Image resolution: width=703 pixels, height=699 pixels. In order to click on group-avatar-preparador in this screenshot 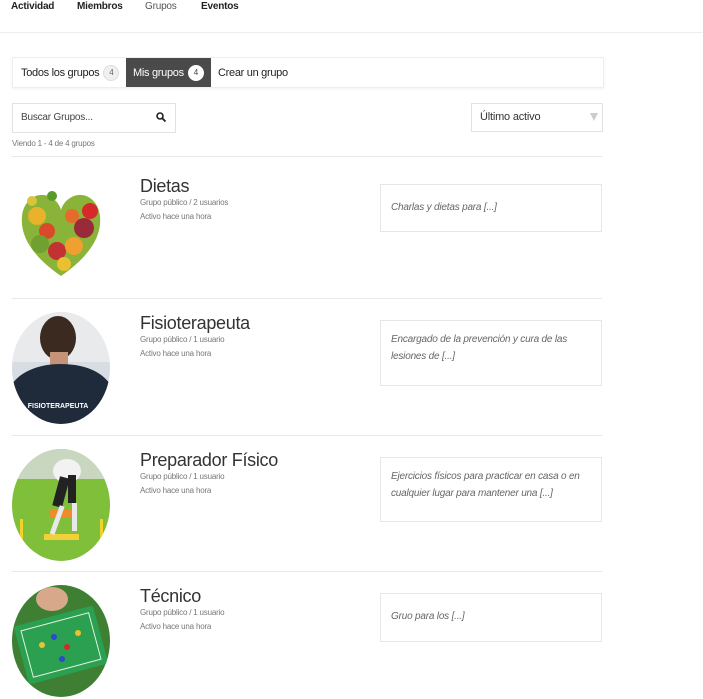, I will do `click(61, 505)`.